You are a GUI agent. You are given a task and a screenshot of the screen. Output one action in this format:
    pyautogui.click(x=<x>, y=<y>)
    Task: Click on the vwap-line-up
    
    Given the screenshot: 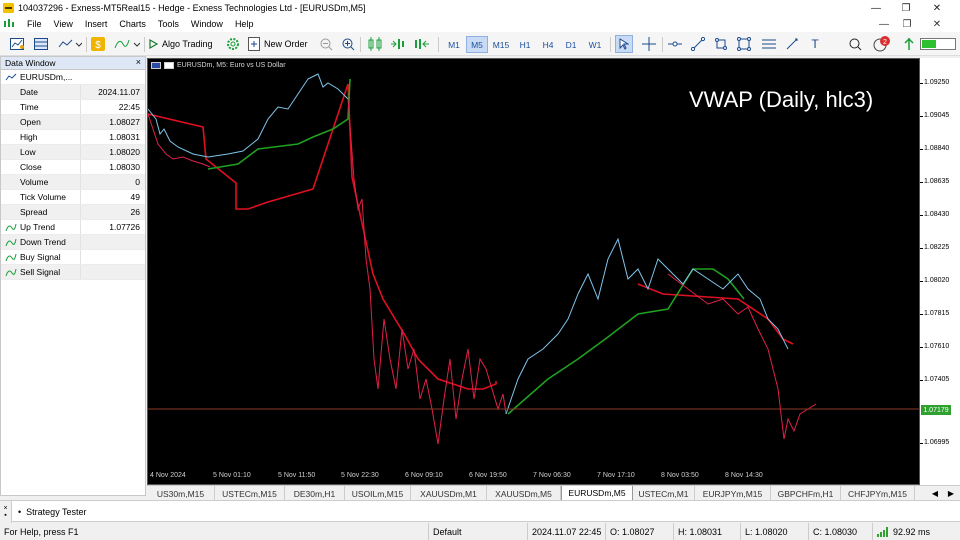 What is the action you would take?
    pyautogui.click(x=279, y=124)
    